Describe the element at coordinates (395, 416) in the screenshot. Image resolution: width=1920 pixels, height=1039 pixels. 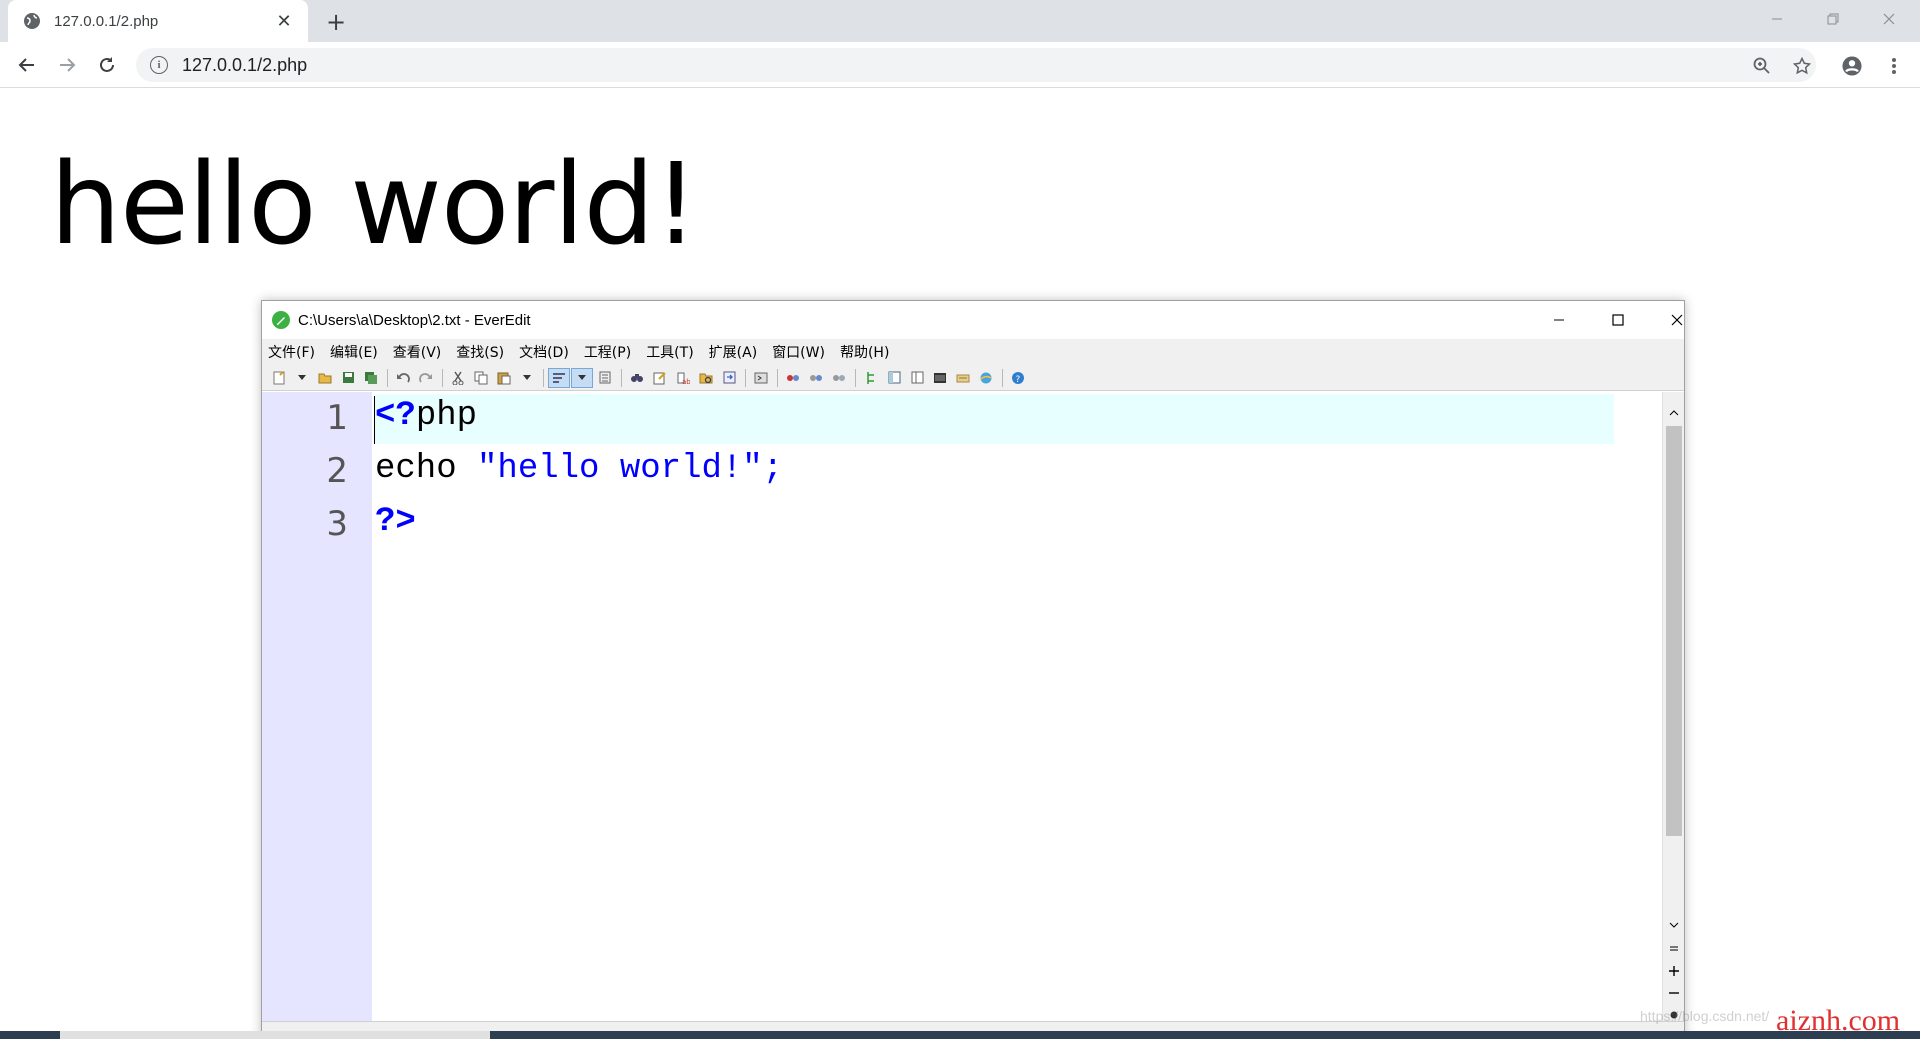
I see `php-open-tag: <?` at that location.